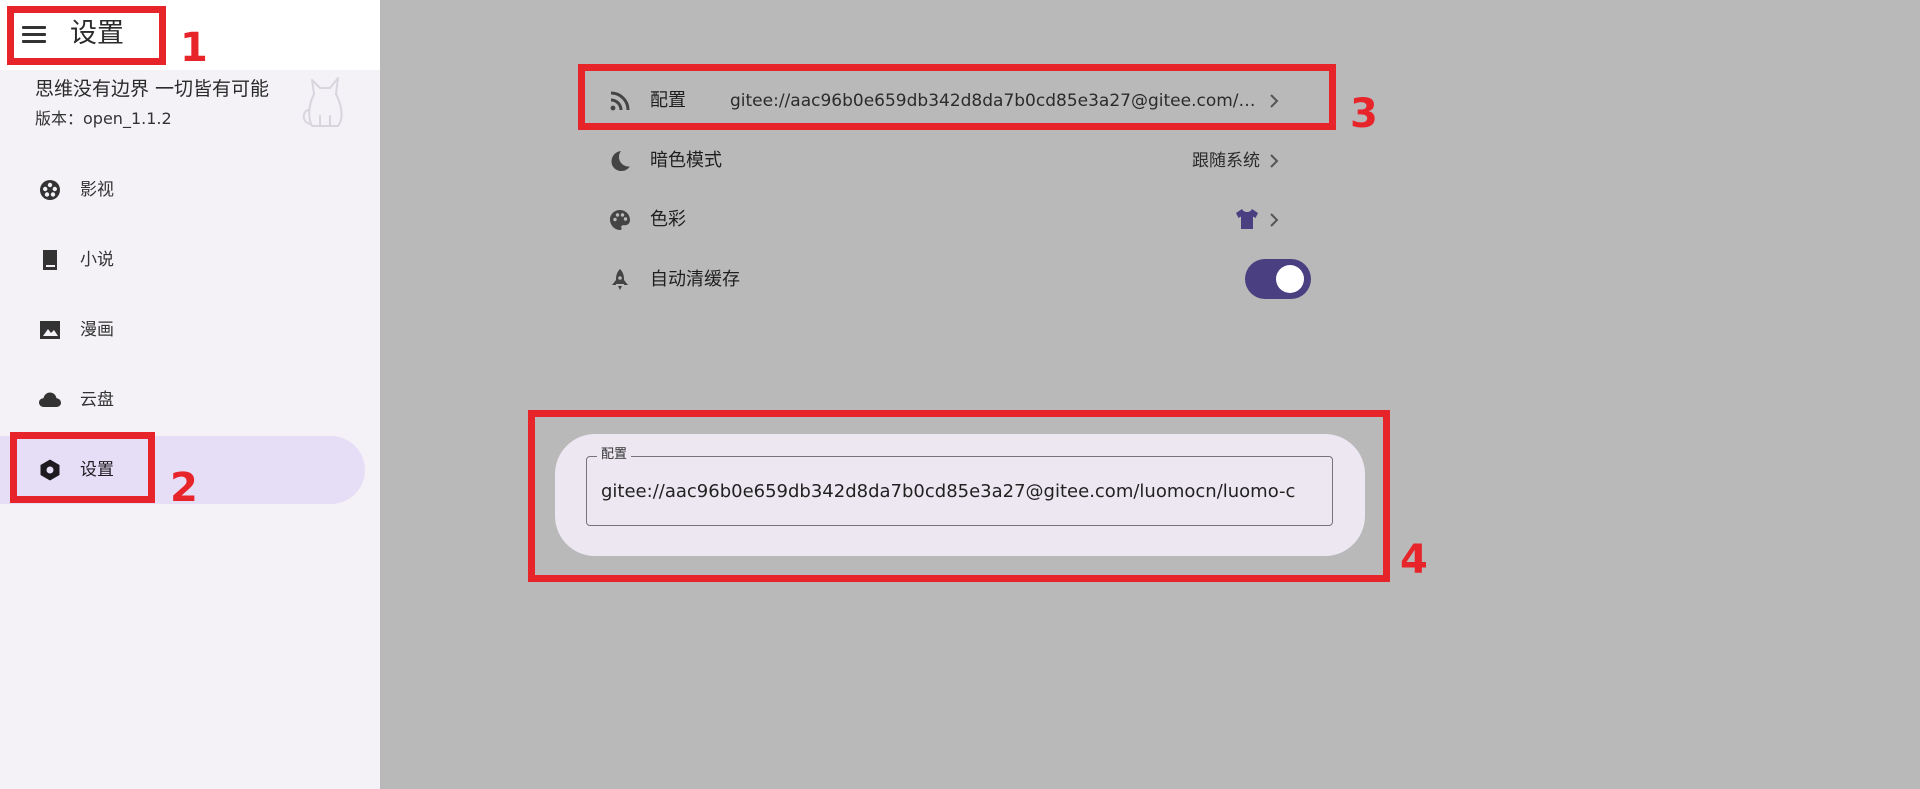 The image size is (1920, 789). What do you see at coordinates (1247, 219) in the screenshot?
I see `tshirt-icon` at bounding box center [1247, 219].